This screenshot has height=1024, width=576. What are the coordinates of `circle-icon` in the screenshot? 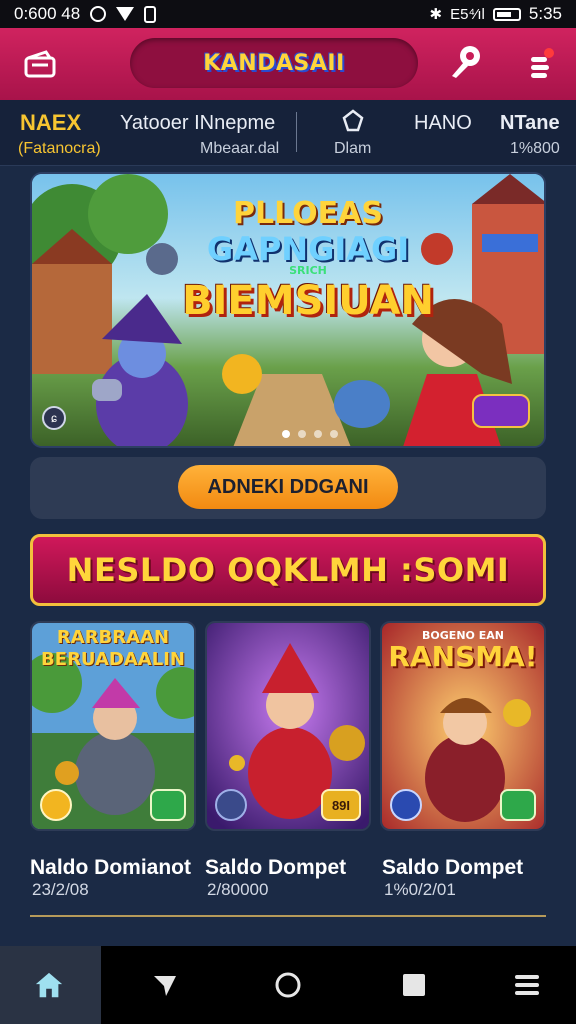 It's located at (288, 985).